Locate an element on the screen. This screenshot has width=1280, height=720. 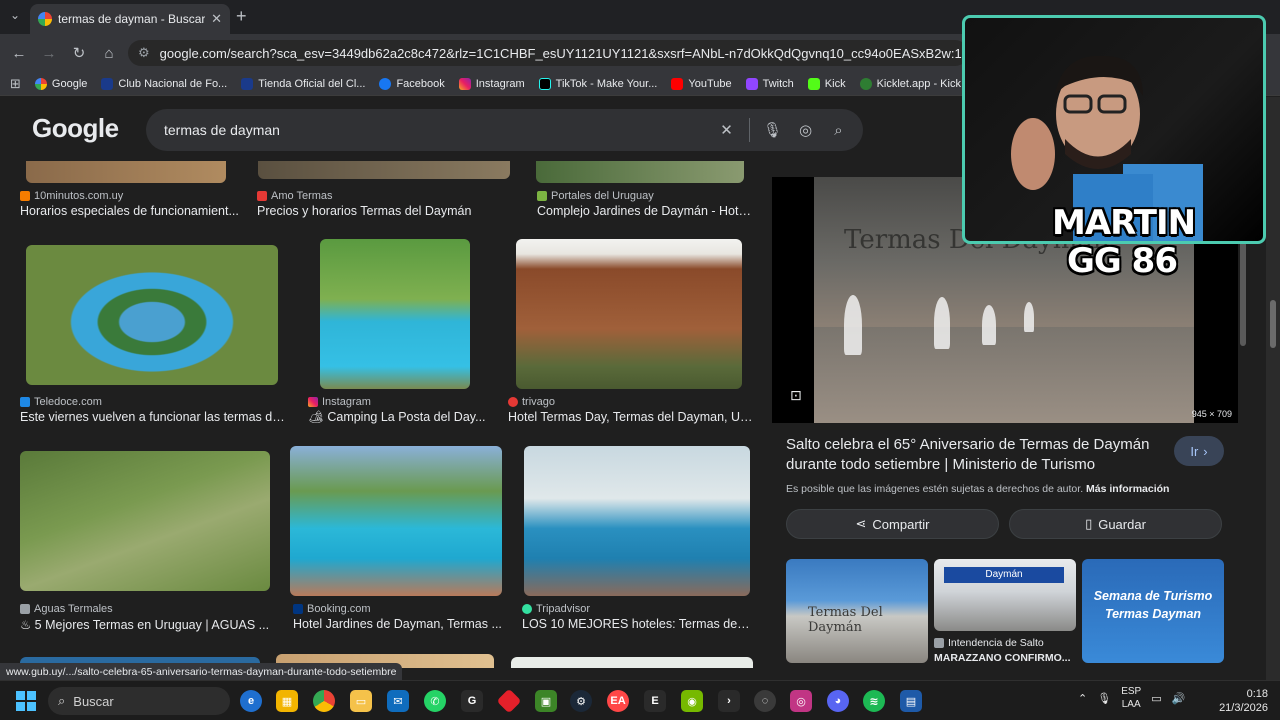
bookmark-google: Google is located at coordinates (60, 83).